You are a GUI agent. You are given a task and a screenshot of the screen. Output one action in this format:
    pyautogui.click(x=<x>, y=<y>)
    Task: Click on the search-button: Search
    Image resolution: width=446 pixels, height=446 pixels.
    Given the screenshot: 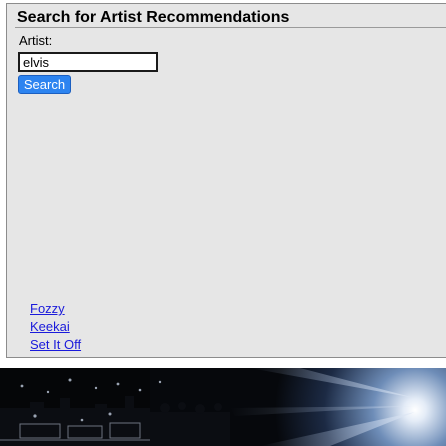 What is the action you would take?
    pyautogui.click(x=44, y=84)
    